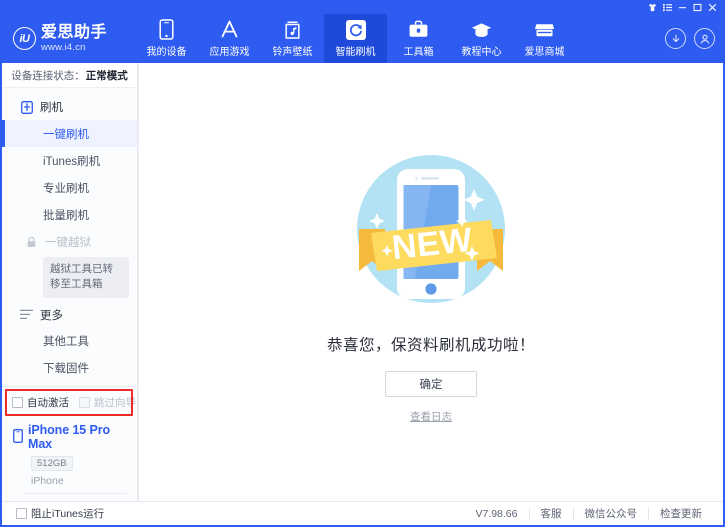  What do you see at coordinates (550, 513) in the screenshot?
I see `customer-service-link: 客服` at bounding box center [550, 513].